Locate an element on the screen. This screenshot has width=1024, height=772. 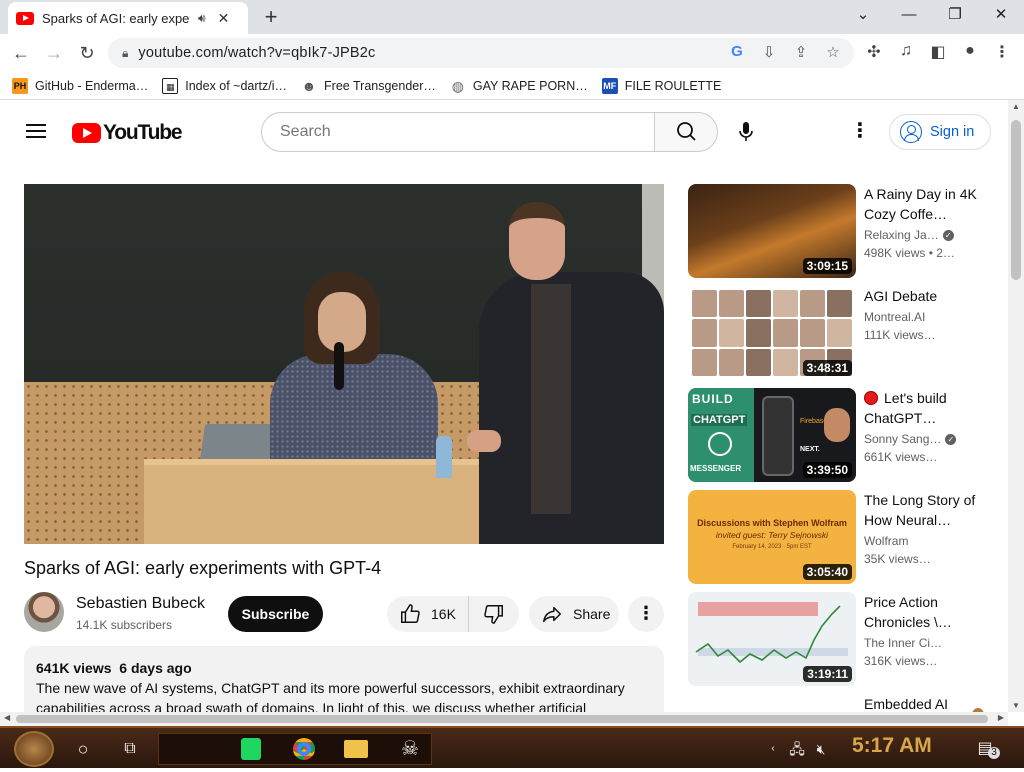
share-page-icon: ⇪ is located at coordinates (801, 52).